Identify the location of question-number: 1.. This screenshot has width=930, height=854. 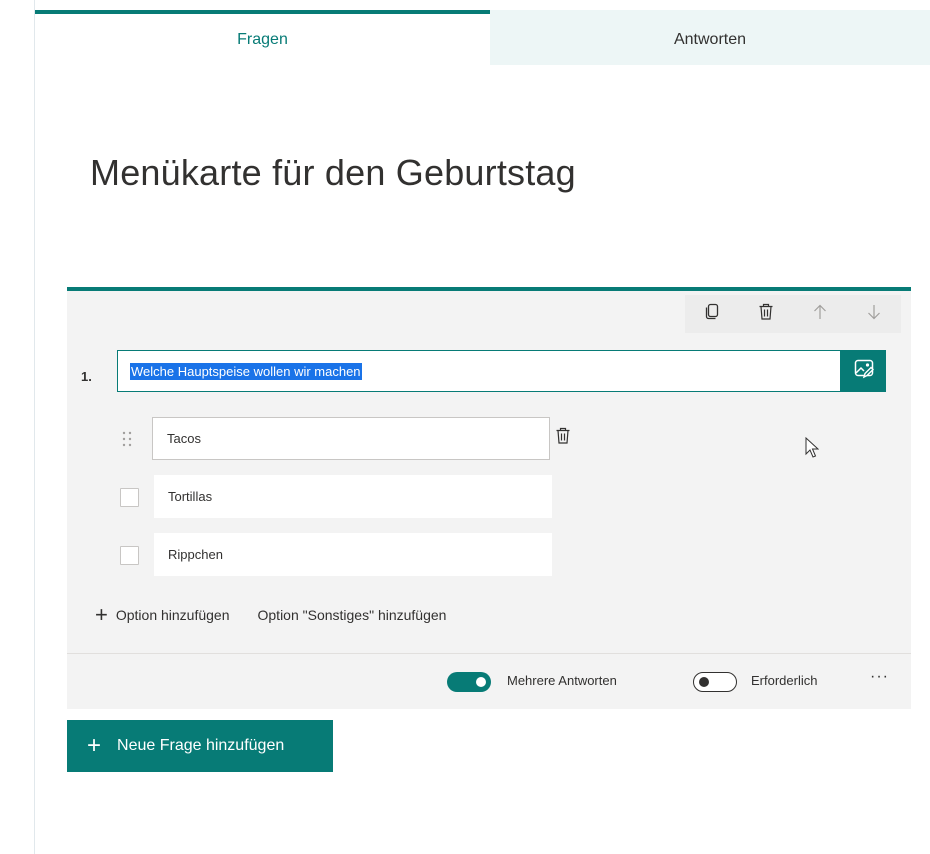
(86, 376).